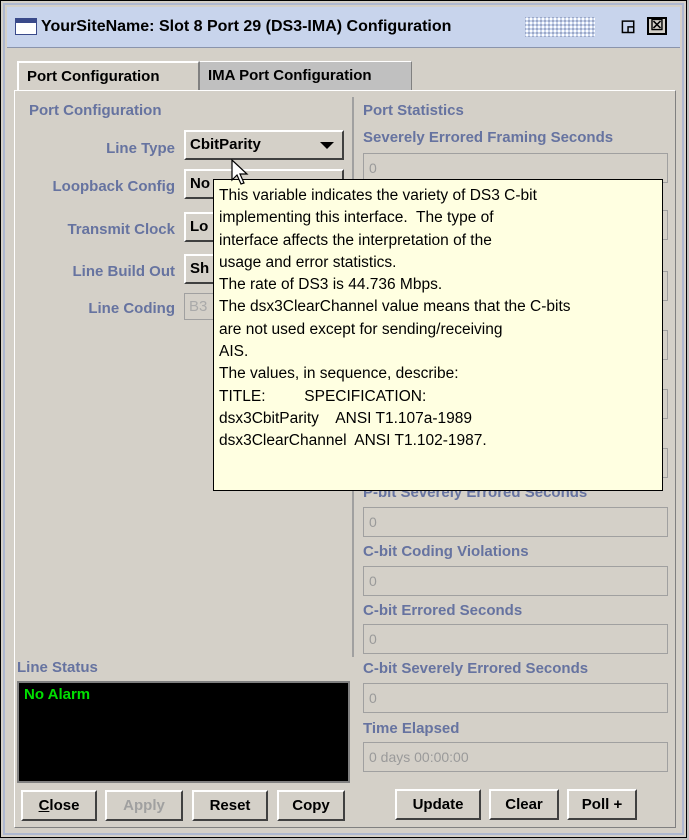 The height and width of the screenshot is (840, 689). What do you see at coordinates (264, 145) in the screenshot?
I see `line-type-select: CbitParity` at bounding box center [264, 145].